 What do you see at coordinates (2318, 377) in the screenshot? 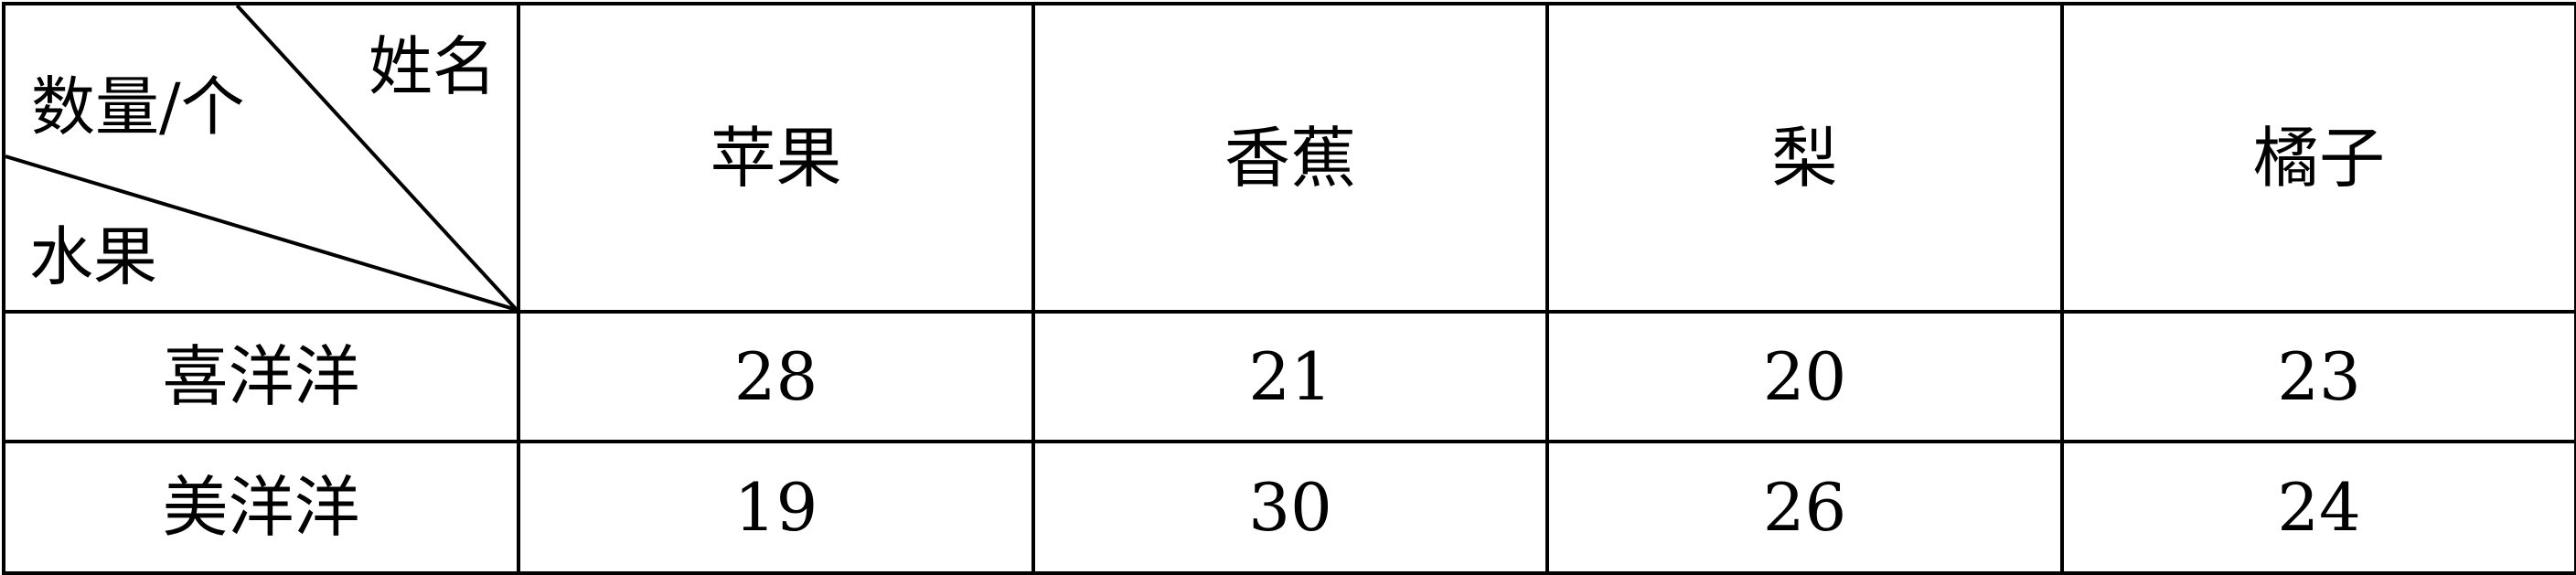
I see `table-cell: 23` at bounding box center [2318, 377].